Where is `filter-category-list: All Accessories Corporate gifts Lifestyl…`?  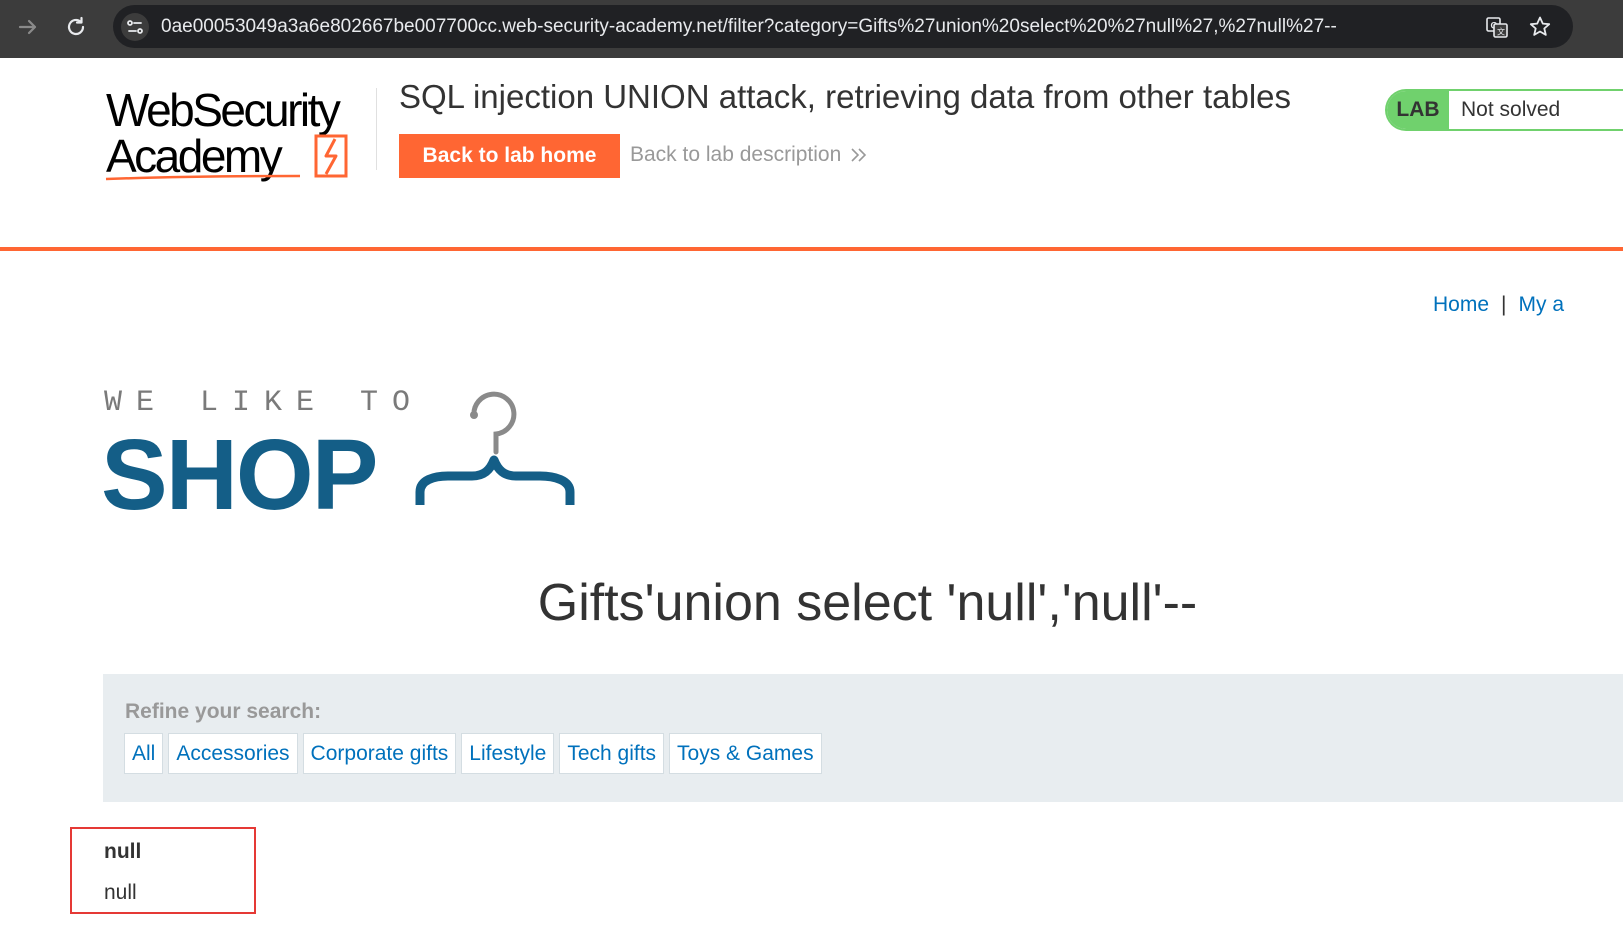
filter-category-list: All Accessories Corporate gifts Lifestyl… is located at coordinates (473, 753).